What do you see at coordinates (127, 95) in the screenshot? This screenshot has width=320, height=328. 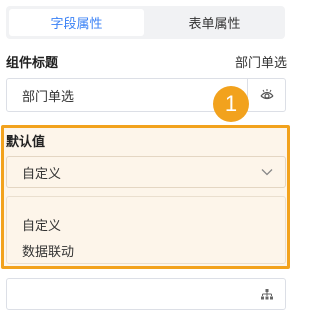 I see `component-title-input-value: 部门单选` at bounding box center [127, 95].